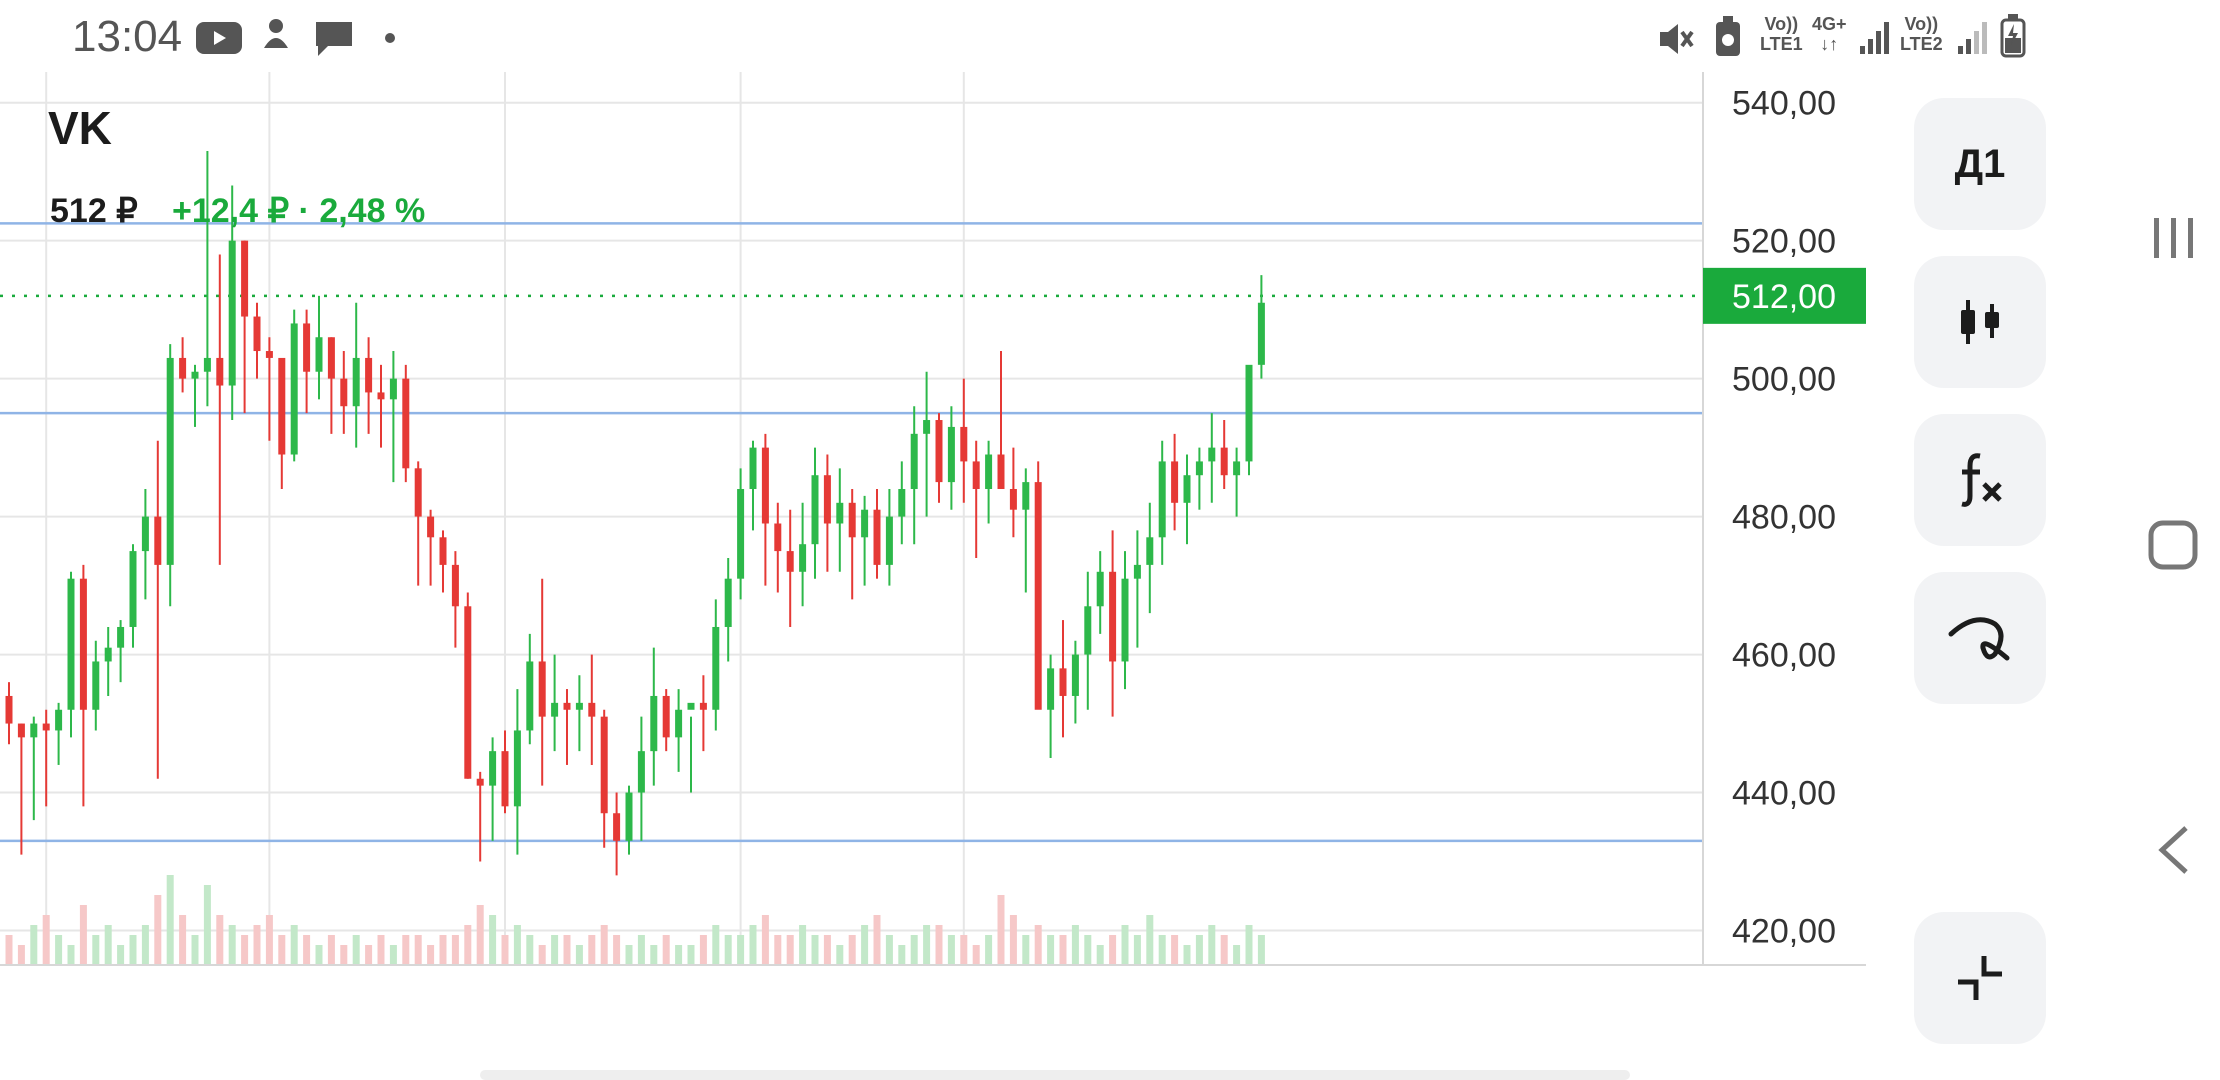 The height and width of the screenshot is (1080, 2220). I want to click on interval-button: Д1, so click(1980, 164).